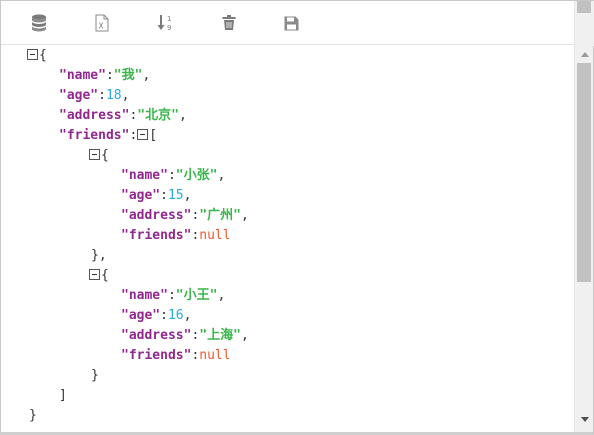 This screenshot has height=435, width=594. I want to click on save-button, so click(291, 23).